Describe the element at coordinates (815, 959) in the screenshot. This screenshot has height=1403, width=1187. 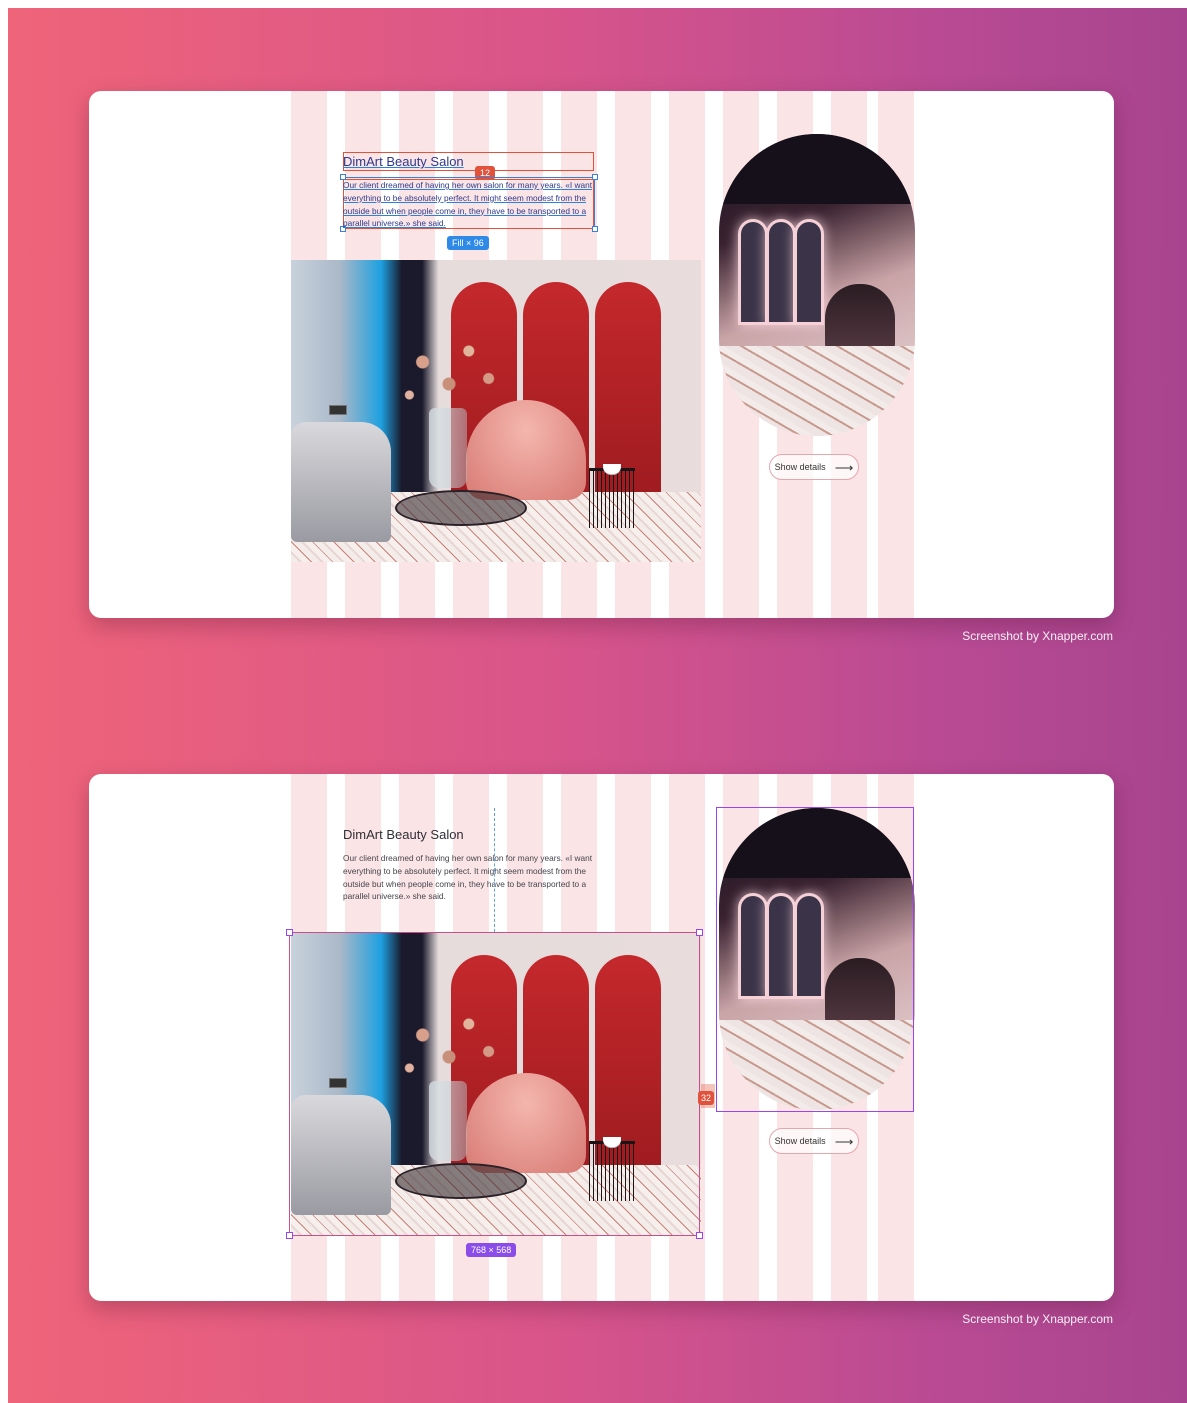
I see `oval-selection-outline` at that location.